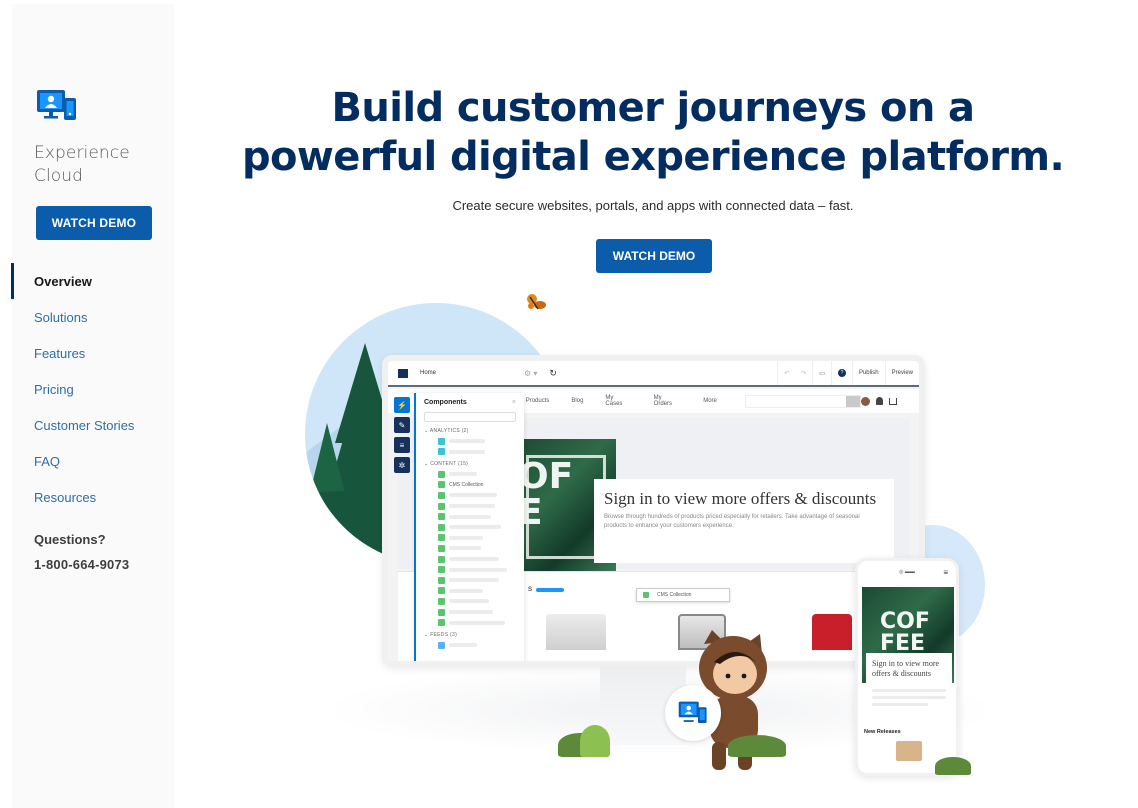  Describe the element at coordinates (692, 712) in the screenshot. I see `experience-cloud-icon` at that location.